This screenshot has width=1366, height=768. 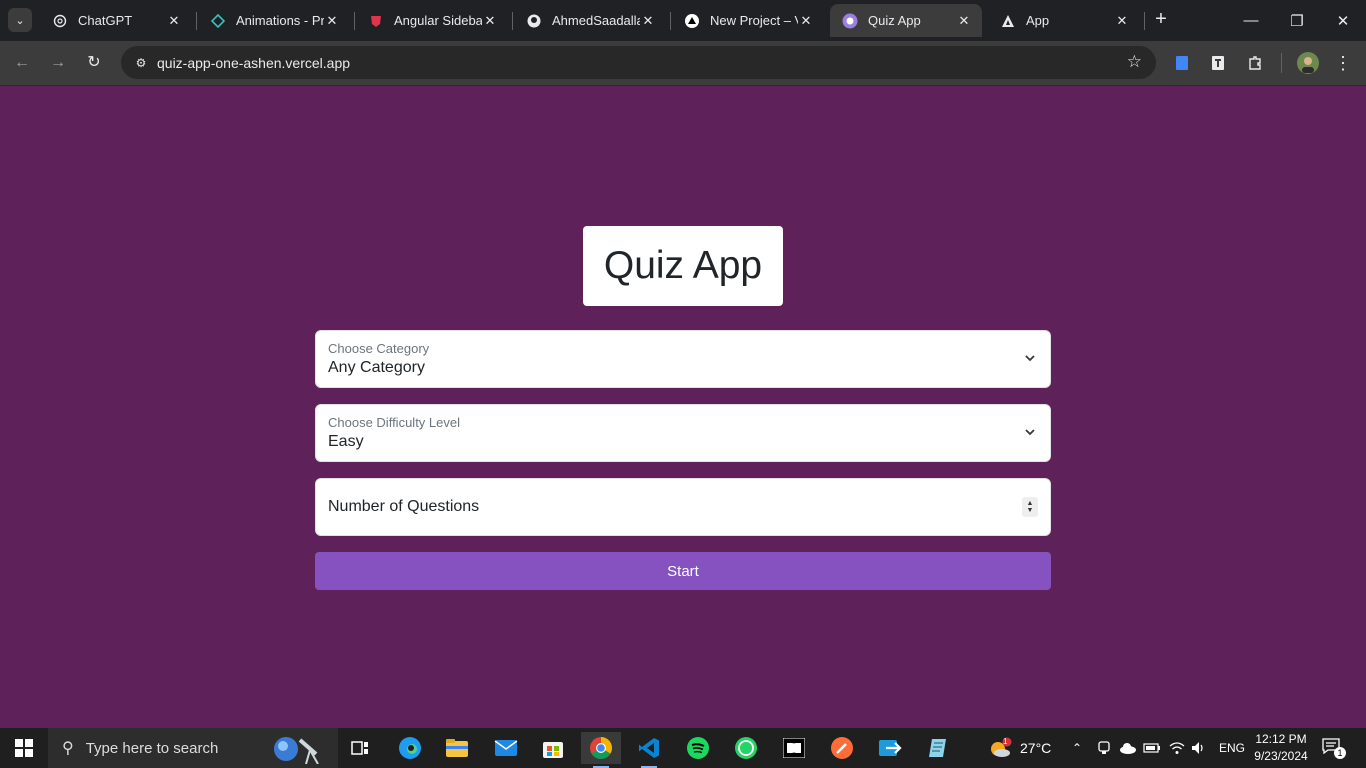 What do you see at coordinates (296, 750) in the screenshot?
I see `search-highlight-telescope-icon` at bounding box center [296, 750].